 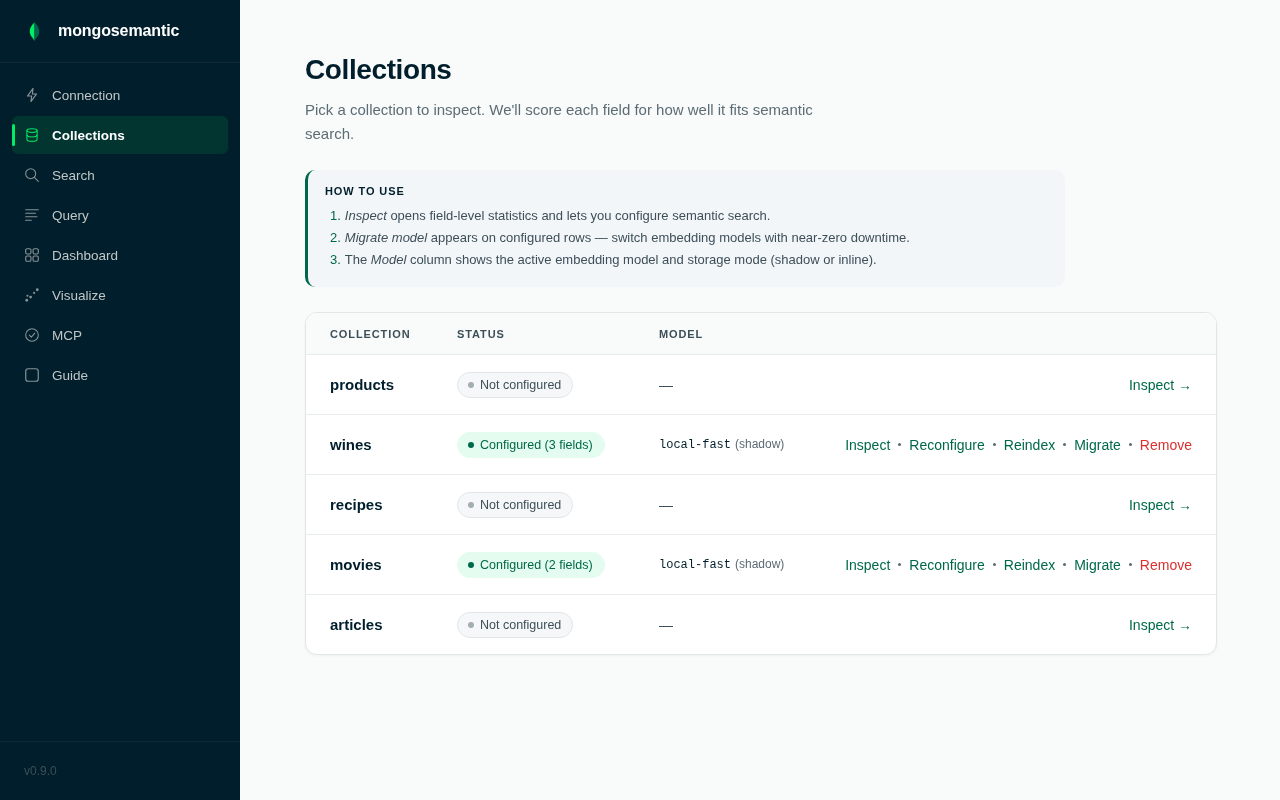 What do you see at coordinates (356, 624) in the screenshot?
I see `collection-name: articles` at bounding box center [356, 624].